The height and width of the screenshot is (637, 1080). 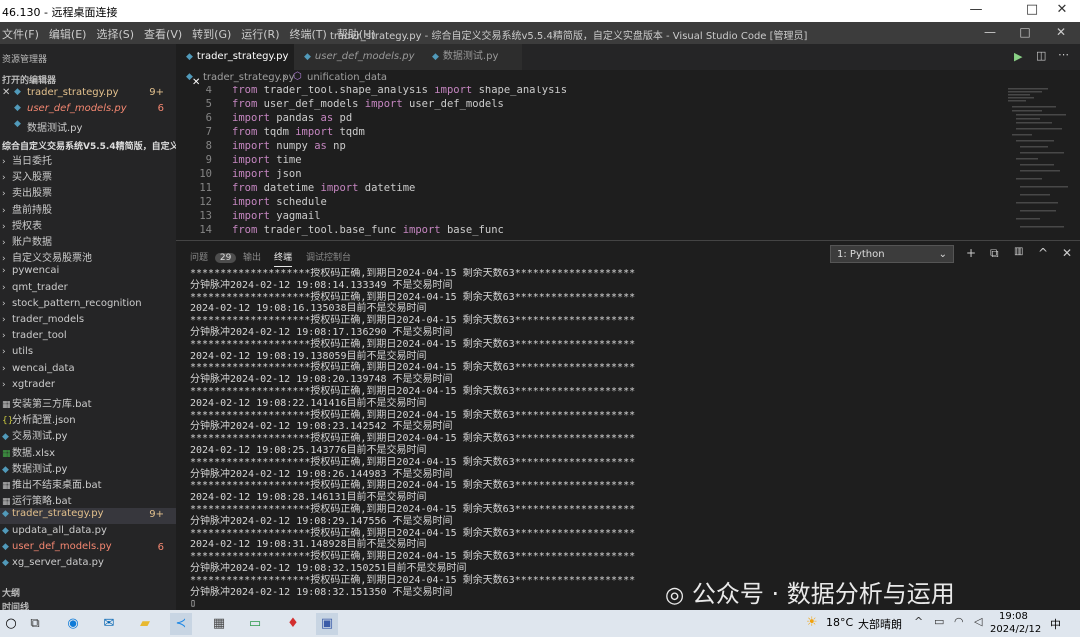 What do you see at coordinates (88, 95) in the screenshot?
I see `open-editor-trader-strategy: ✕ ◆ trader_strategy.py 9+` at bounding box center [88, 95].